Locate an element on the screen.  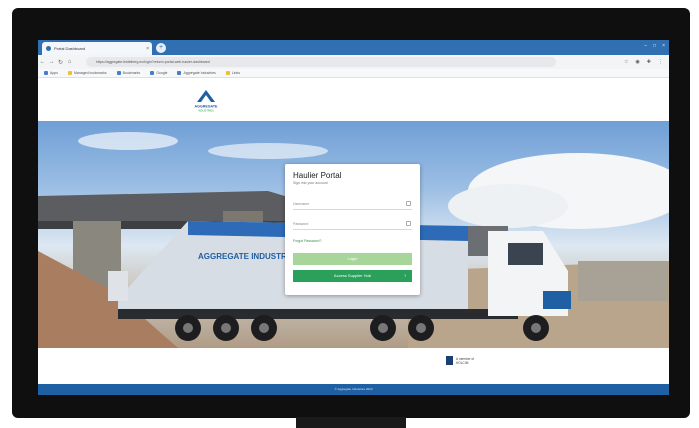
close-window-icon: × is located at coordinates (663, 46).